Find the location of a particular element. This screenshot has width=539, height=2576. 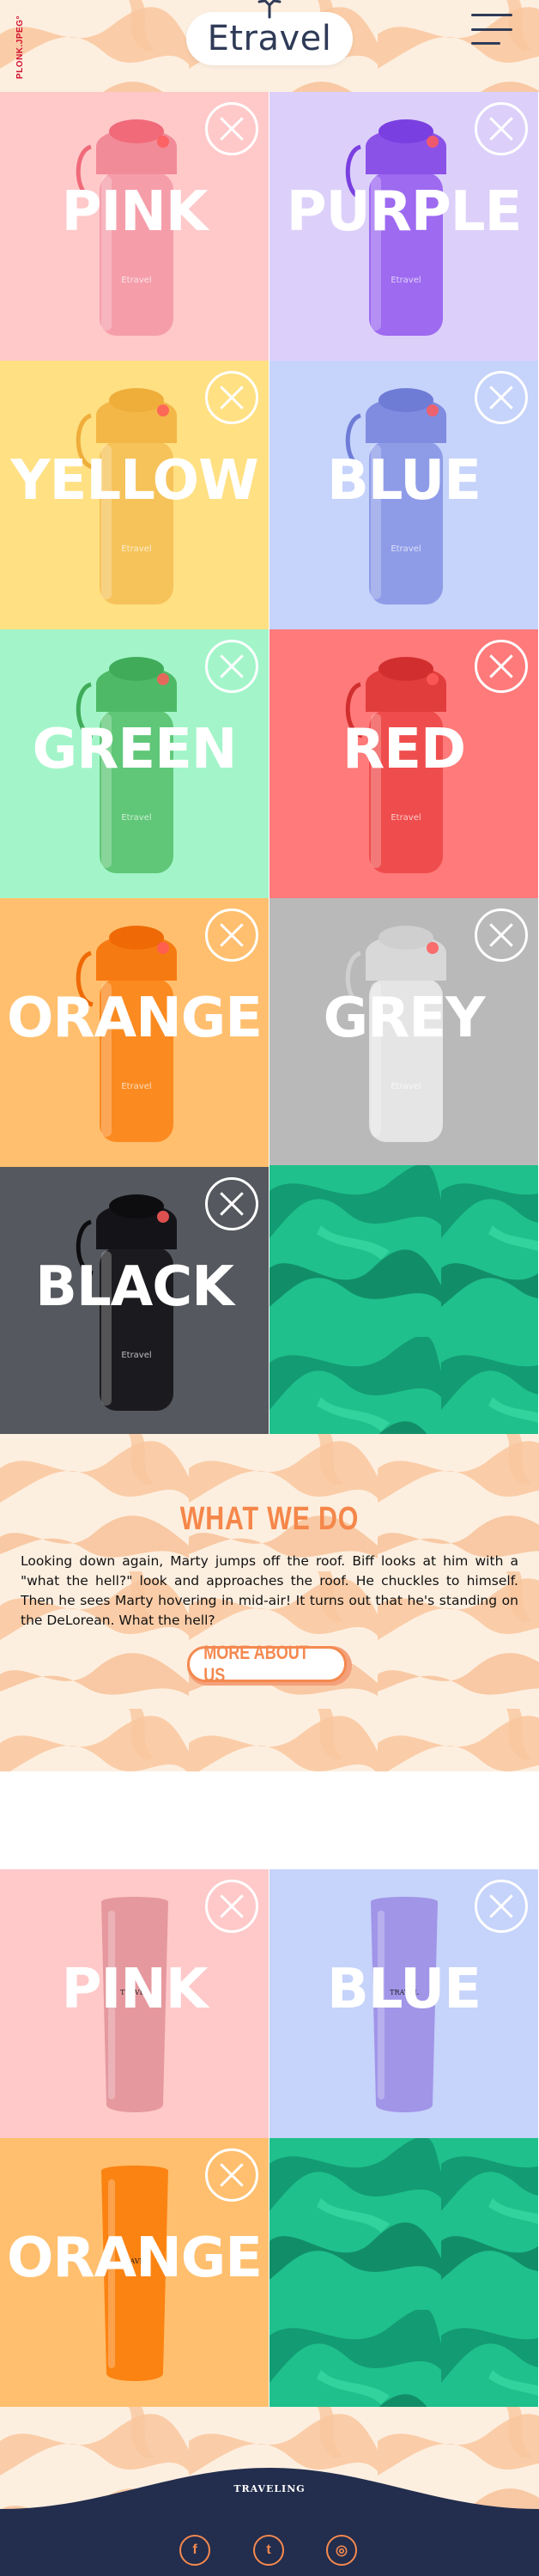

side-tag: PLONK.JPEG° is located at coordinates (20, 47).